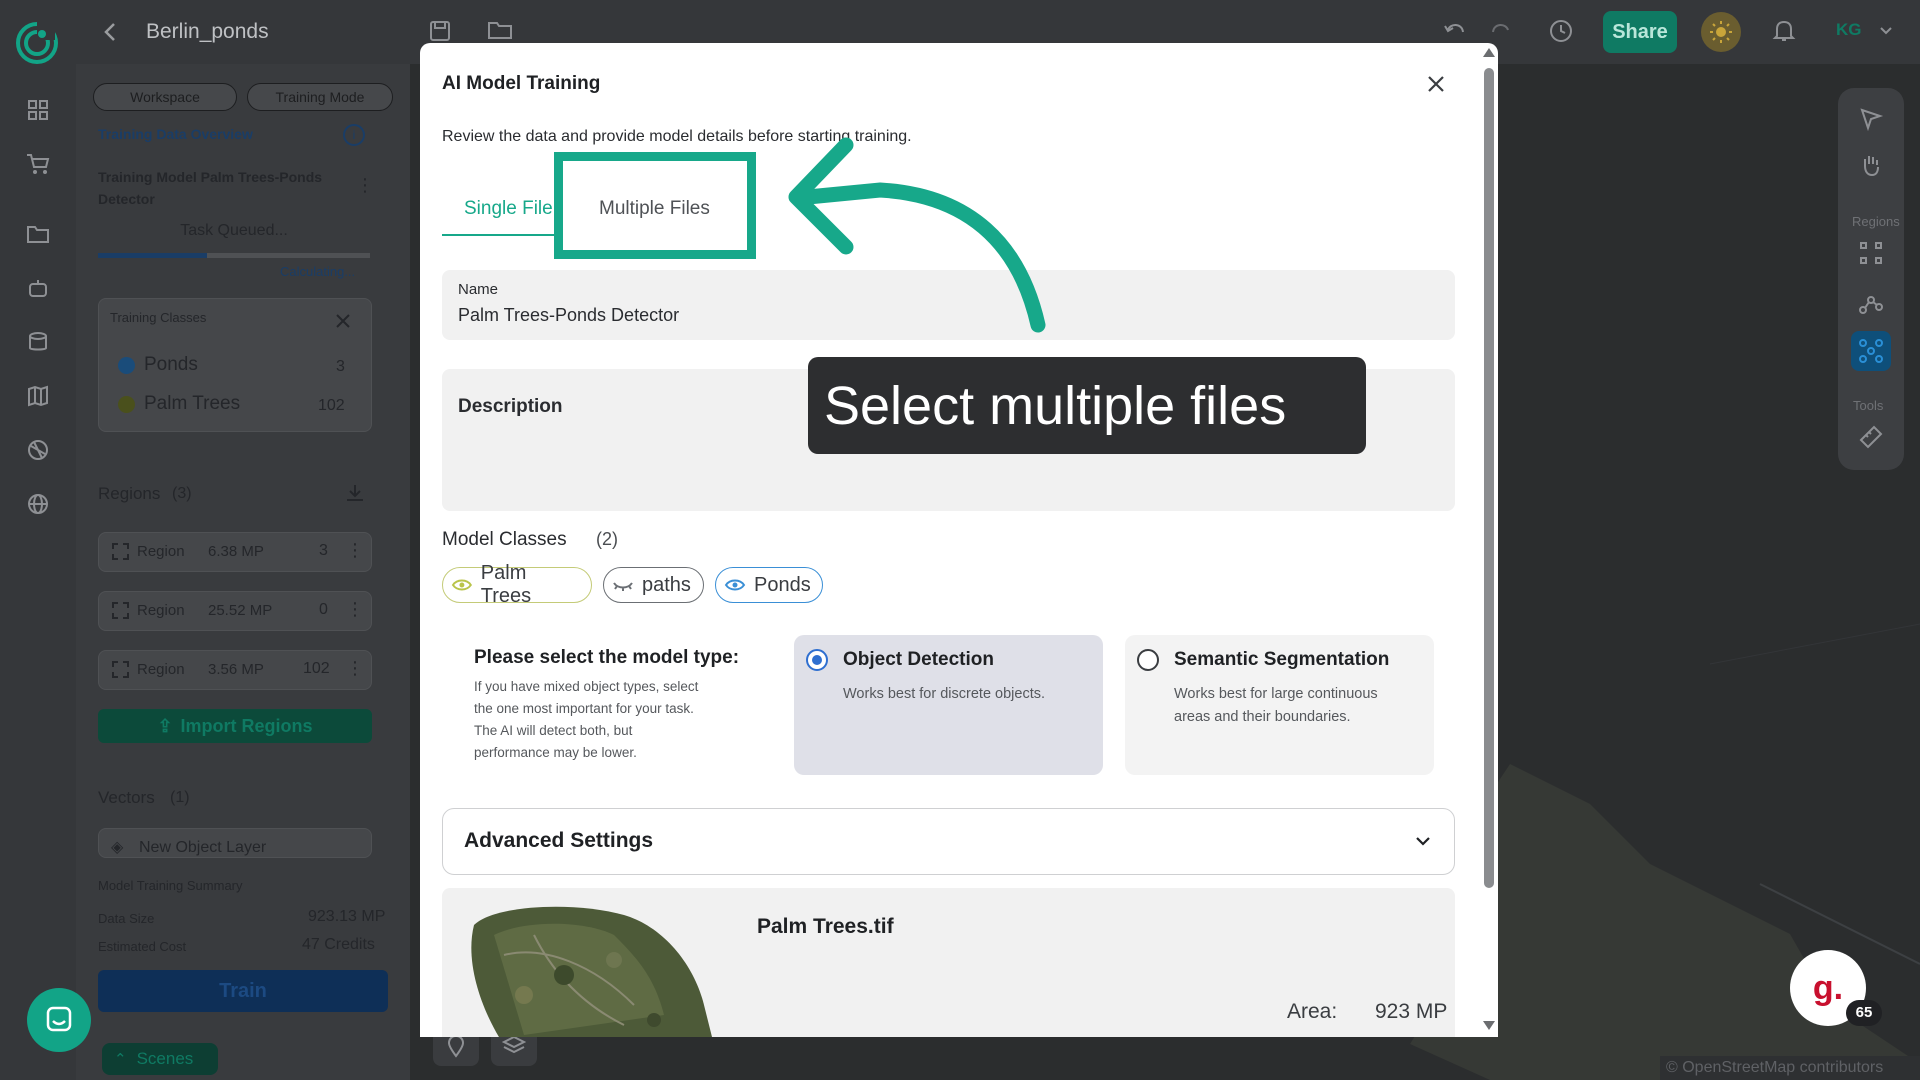  What do you see at coordinates (500, 30) in the screenshot?
I see `folder-icon` at bounding box center [500, 30].